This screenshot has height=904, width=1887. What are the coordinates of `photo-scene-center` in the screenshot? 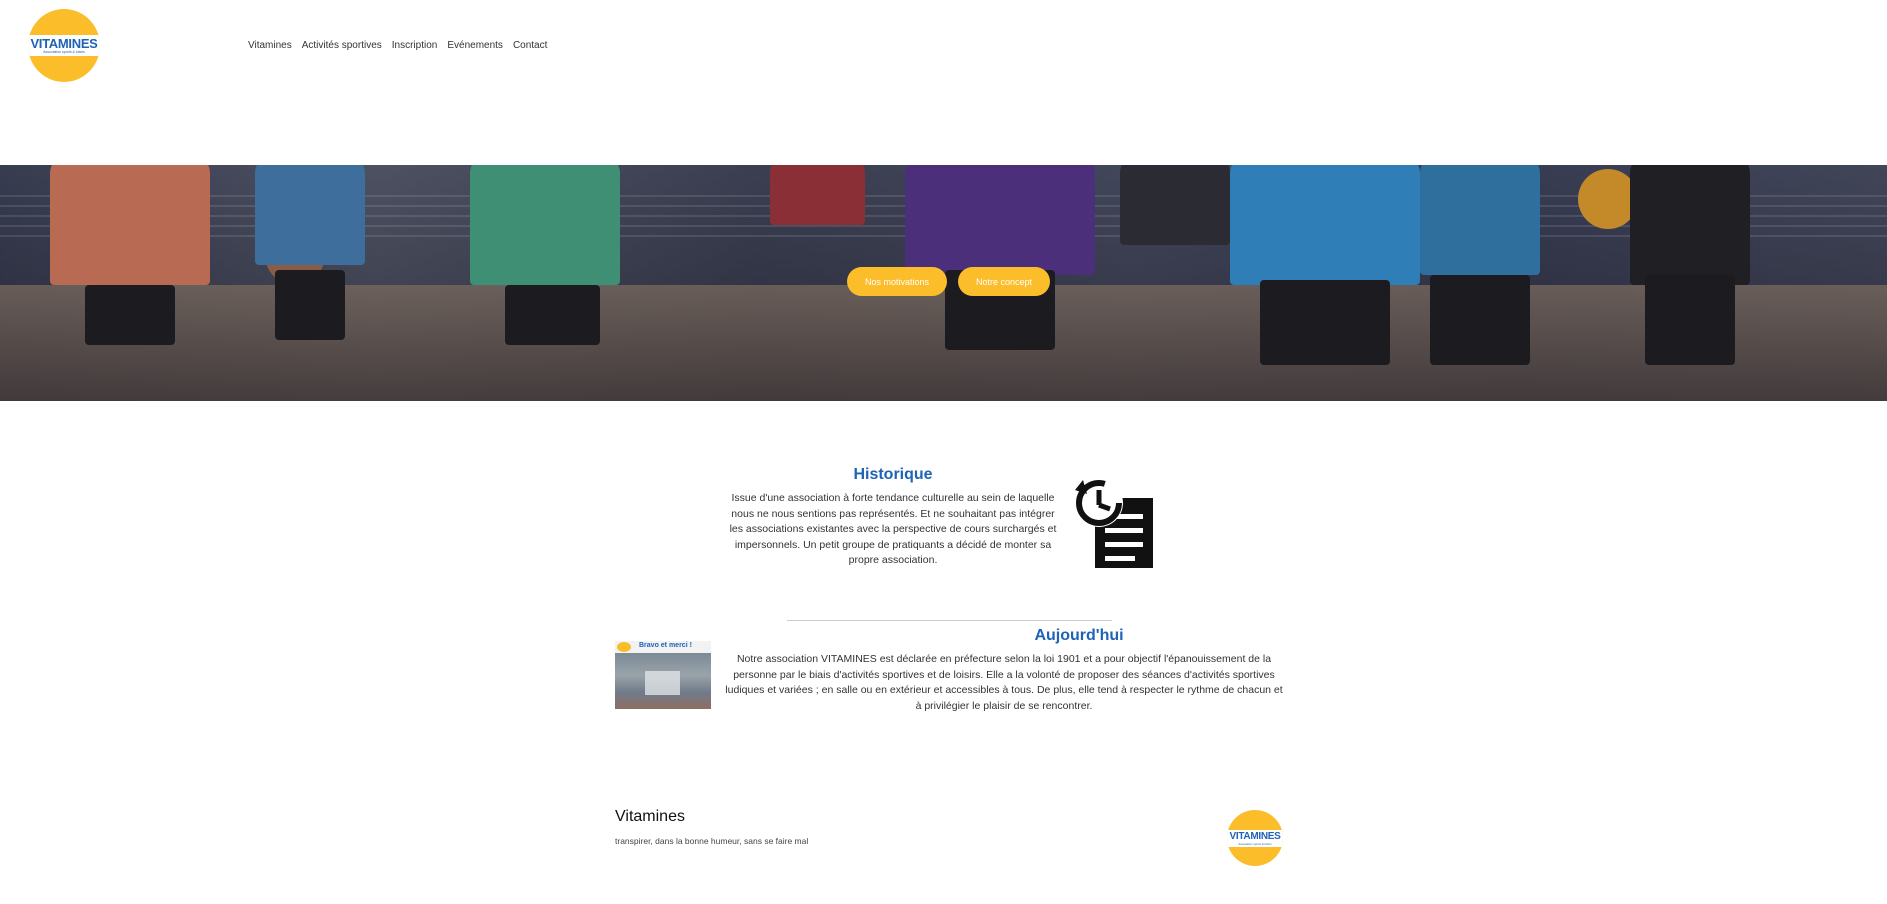 It's located at (662, 683).